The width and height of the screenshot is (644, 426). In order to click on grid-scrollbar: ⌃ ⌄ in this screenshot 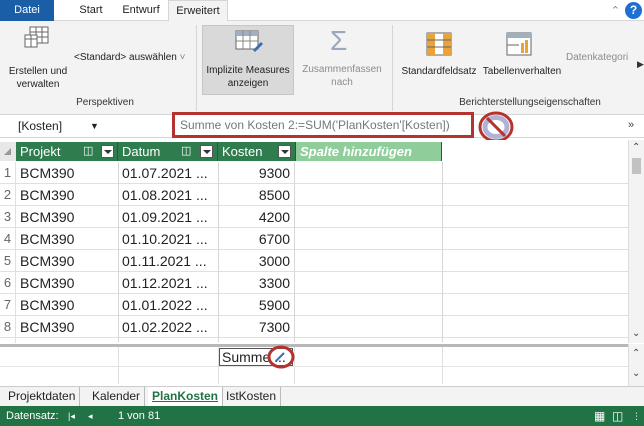, I will do `click(636, 241)`.